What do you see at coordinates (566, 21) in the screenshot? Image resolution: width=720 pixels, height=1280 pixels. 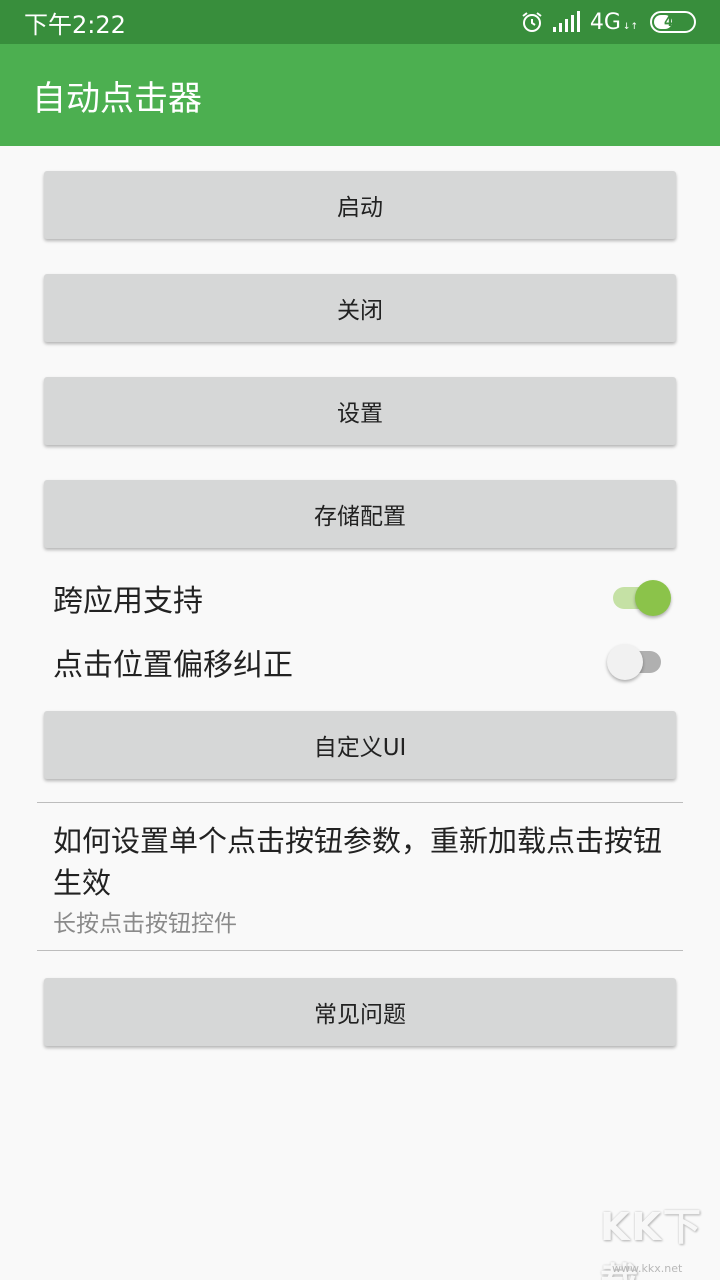 I see `signal-icon` at bounding box center [566, 21].